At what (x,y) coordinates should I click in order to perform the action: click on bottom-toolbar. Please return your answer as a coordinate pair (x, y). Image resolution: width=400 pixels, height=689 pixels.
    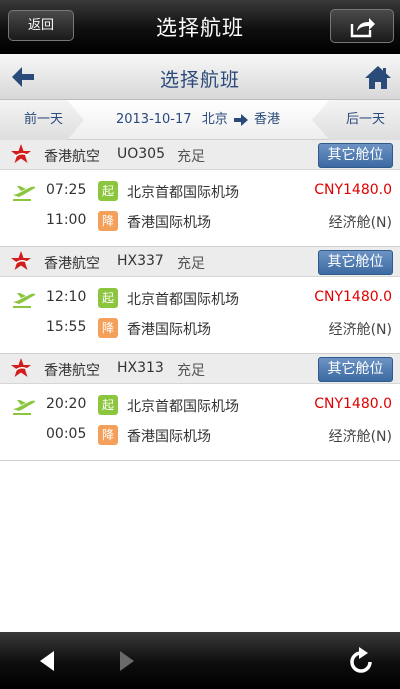
    Looking at the image, I should click on (200, 660).